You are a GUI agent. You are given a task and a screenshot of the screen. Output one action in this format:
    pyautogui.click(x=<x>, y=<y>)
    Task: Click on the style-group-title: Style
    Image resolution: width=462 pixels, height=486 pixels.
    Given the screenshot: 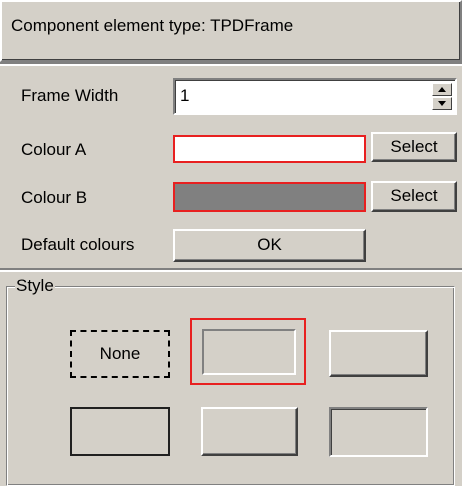 What is the action you would take?
    pyautogui.click(x=35, y=286)
    